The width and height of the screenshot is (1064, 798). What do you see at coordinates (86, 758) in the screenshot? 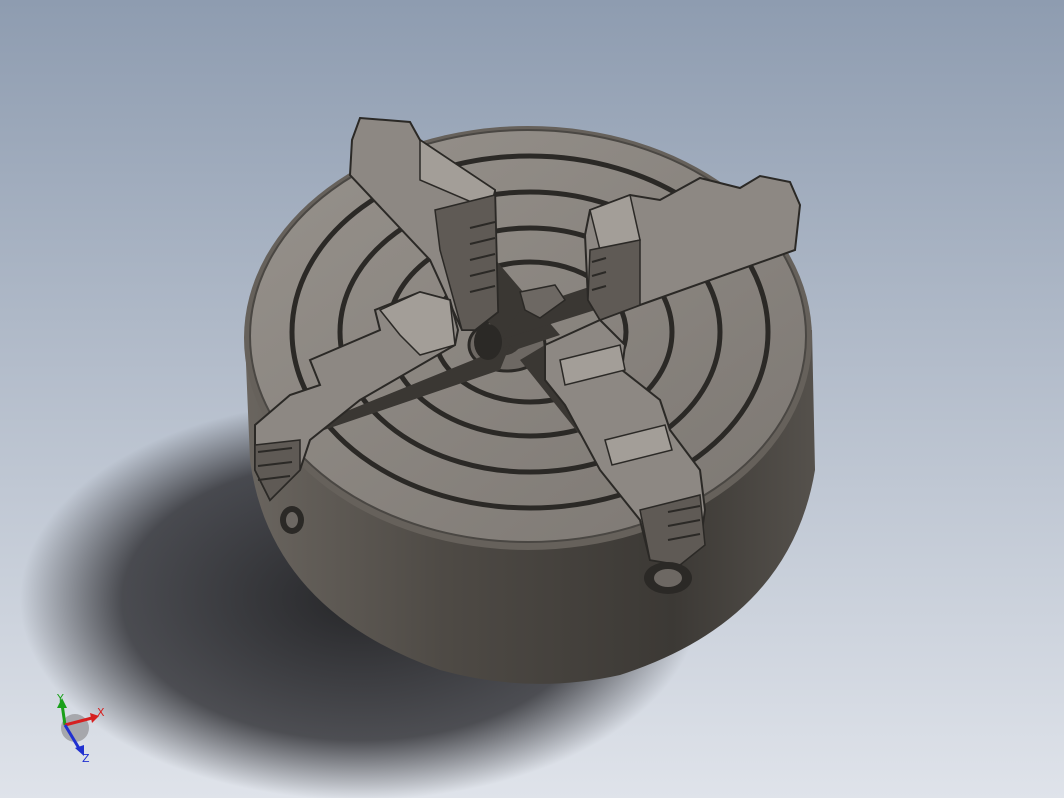
I see `triad-z-label: Z` at bounding box center [86, 758].